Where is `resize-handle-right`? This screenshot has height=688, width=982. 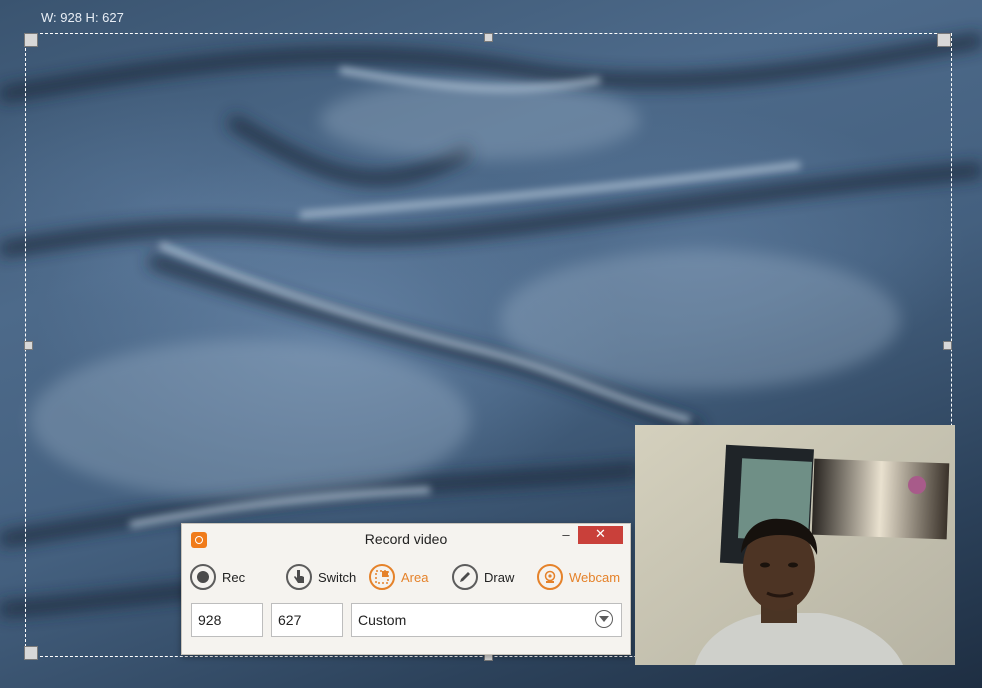
resize-handle-right is located at coordinates (947, 345).